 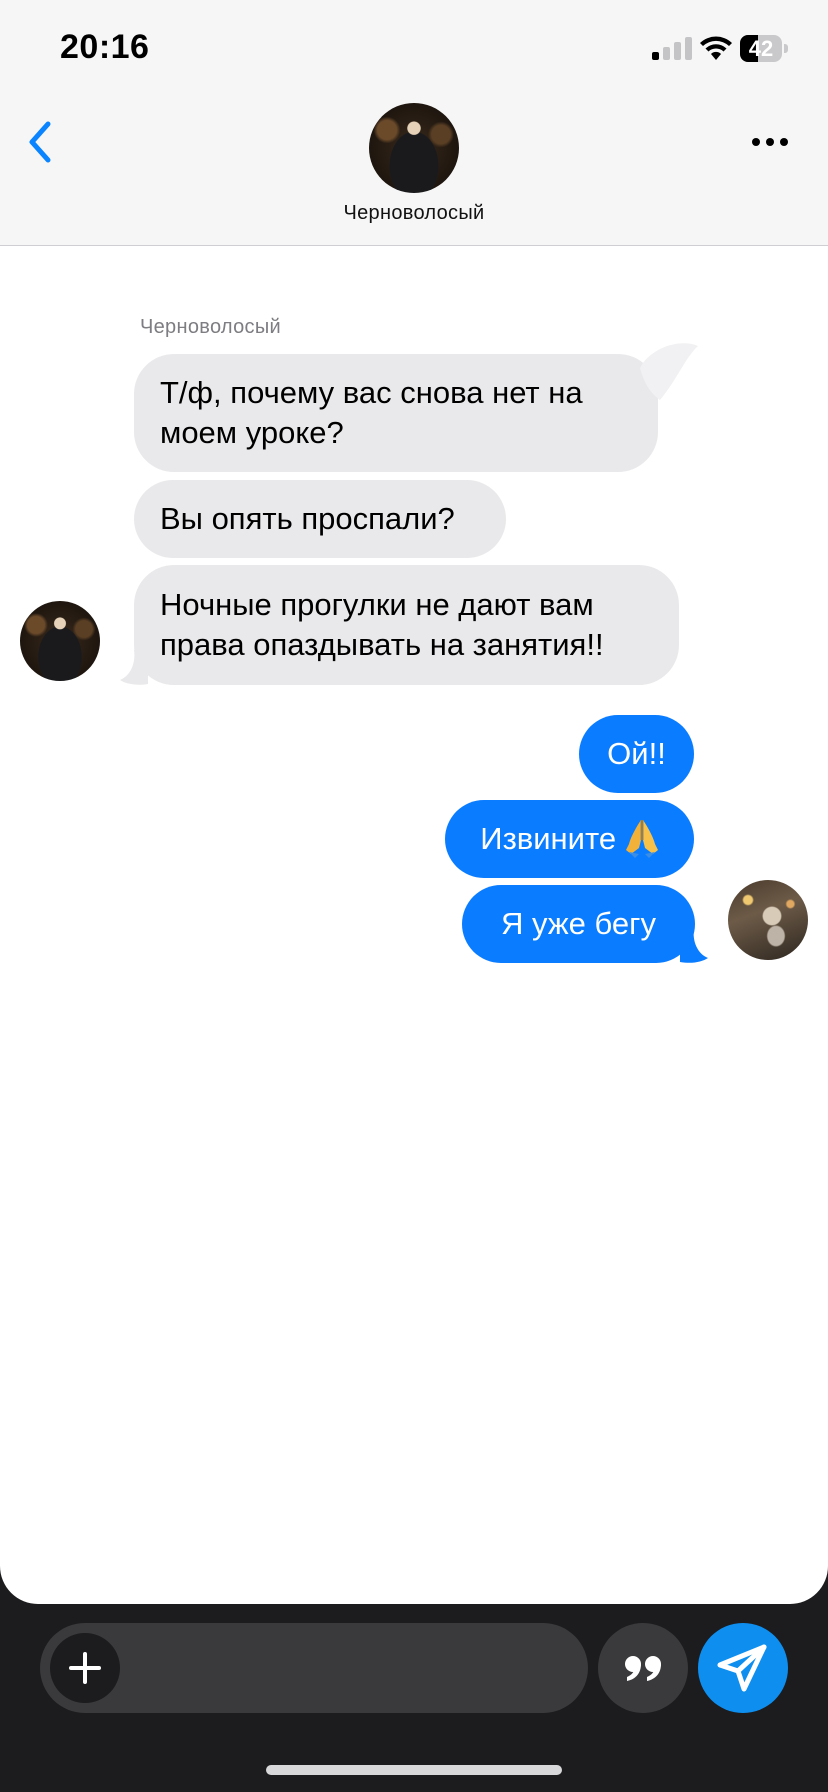 What do you see at coordinates (548, 838) in the screenshot?
I see `message-text: Извините` at bounding box center [548, 838].